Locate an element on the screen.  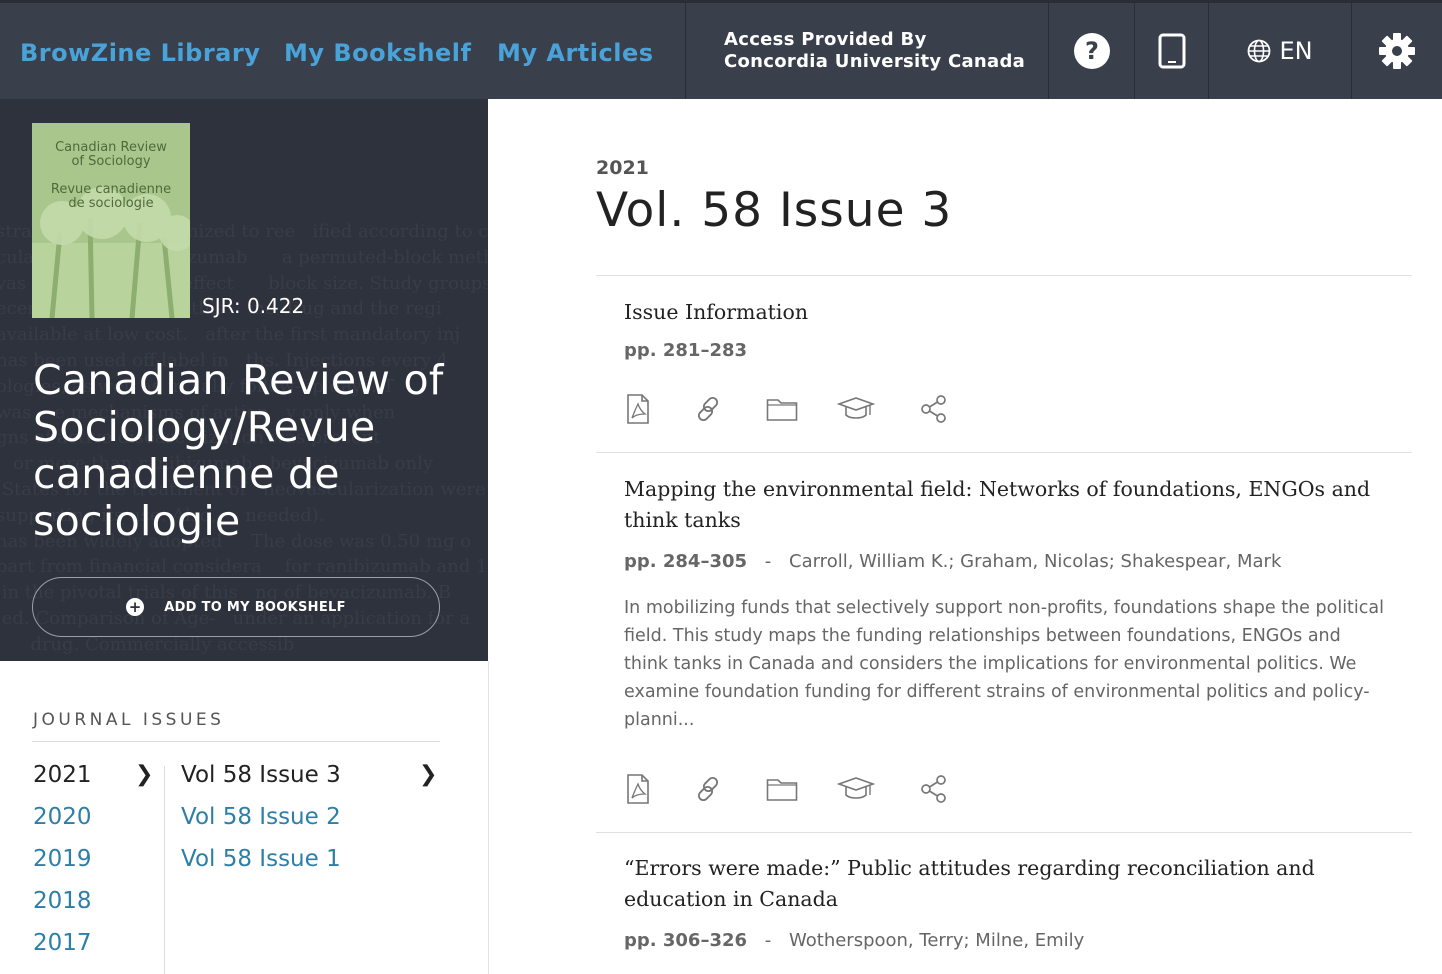
gear-icon is located at coordinates (1397, 51).